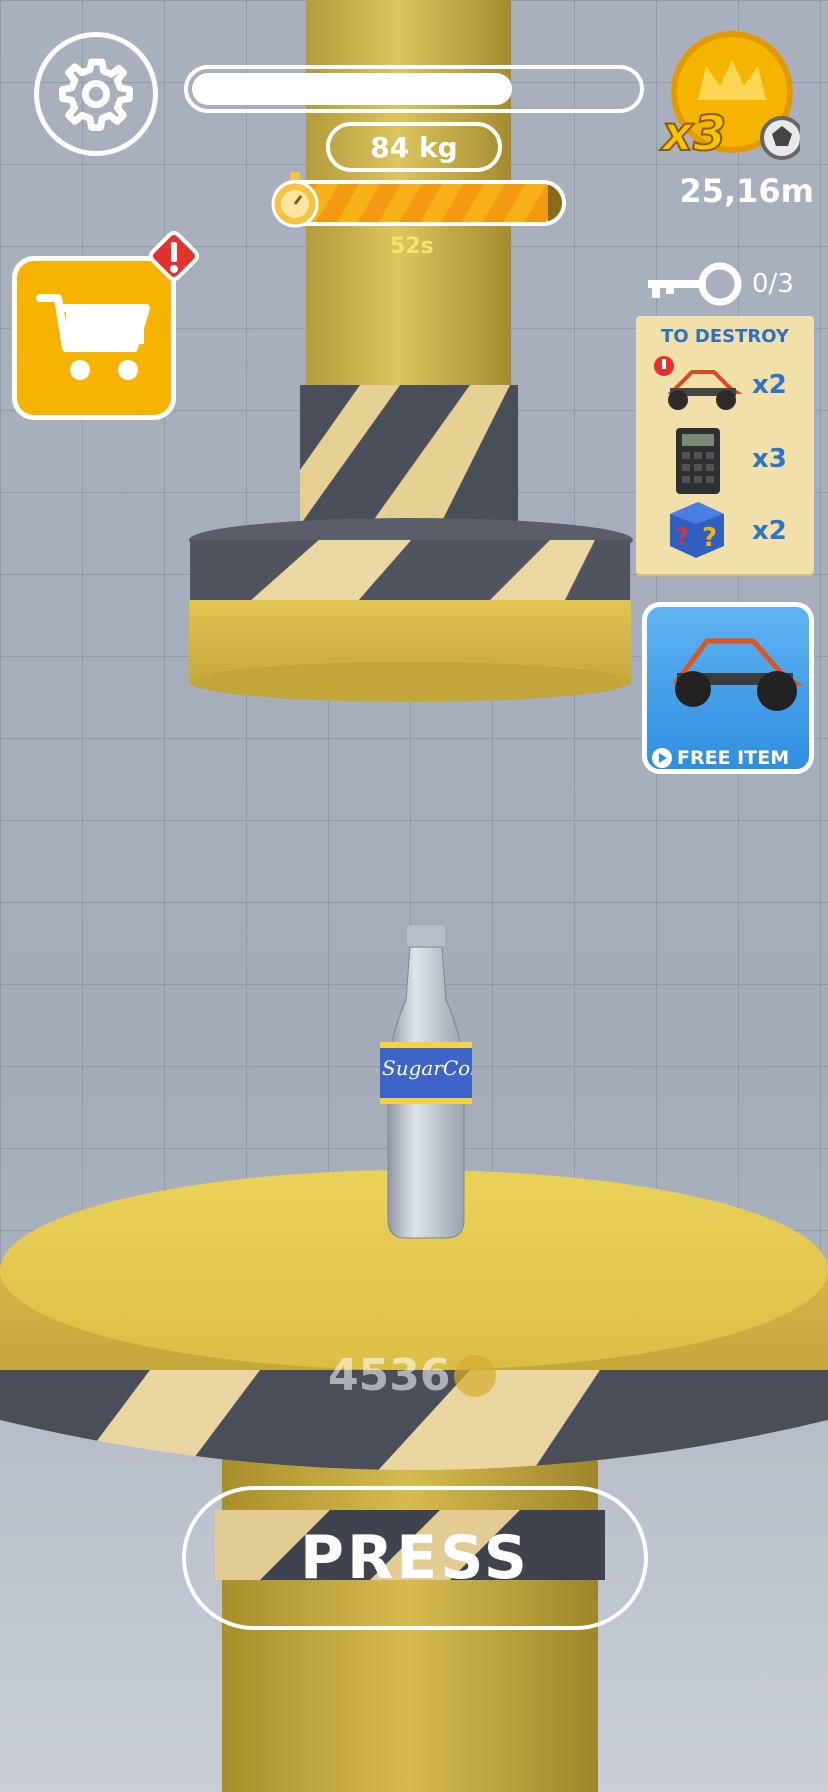  What do you see at coordinates (695, 284) in the screenshot?
I see `key-icon` at bounding box center [695, 284].